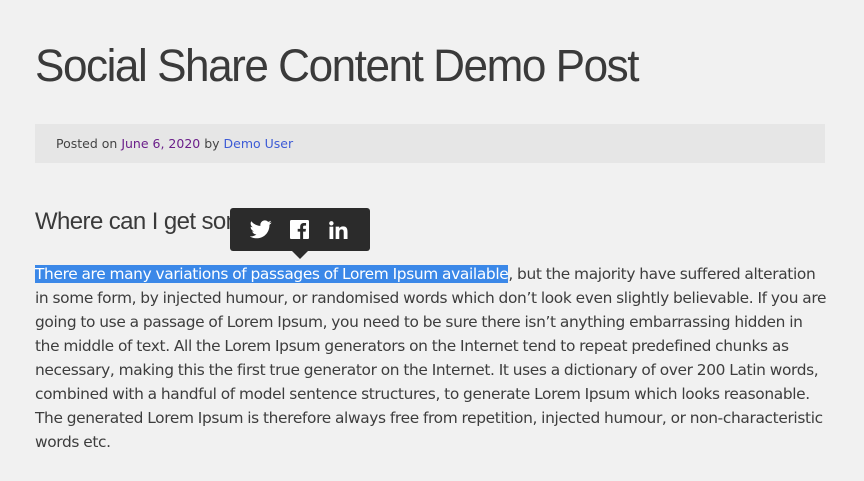 This screenshot has height=481, width=864. What do you see at coordinates (160, 143) in the screenshot?
I see `post-date-link: June 6, 2020` at bounding box center [160, 143].